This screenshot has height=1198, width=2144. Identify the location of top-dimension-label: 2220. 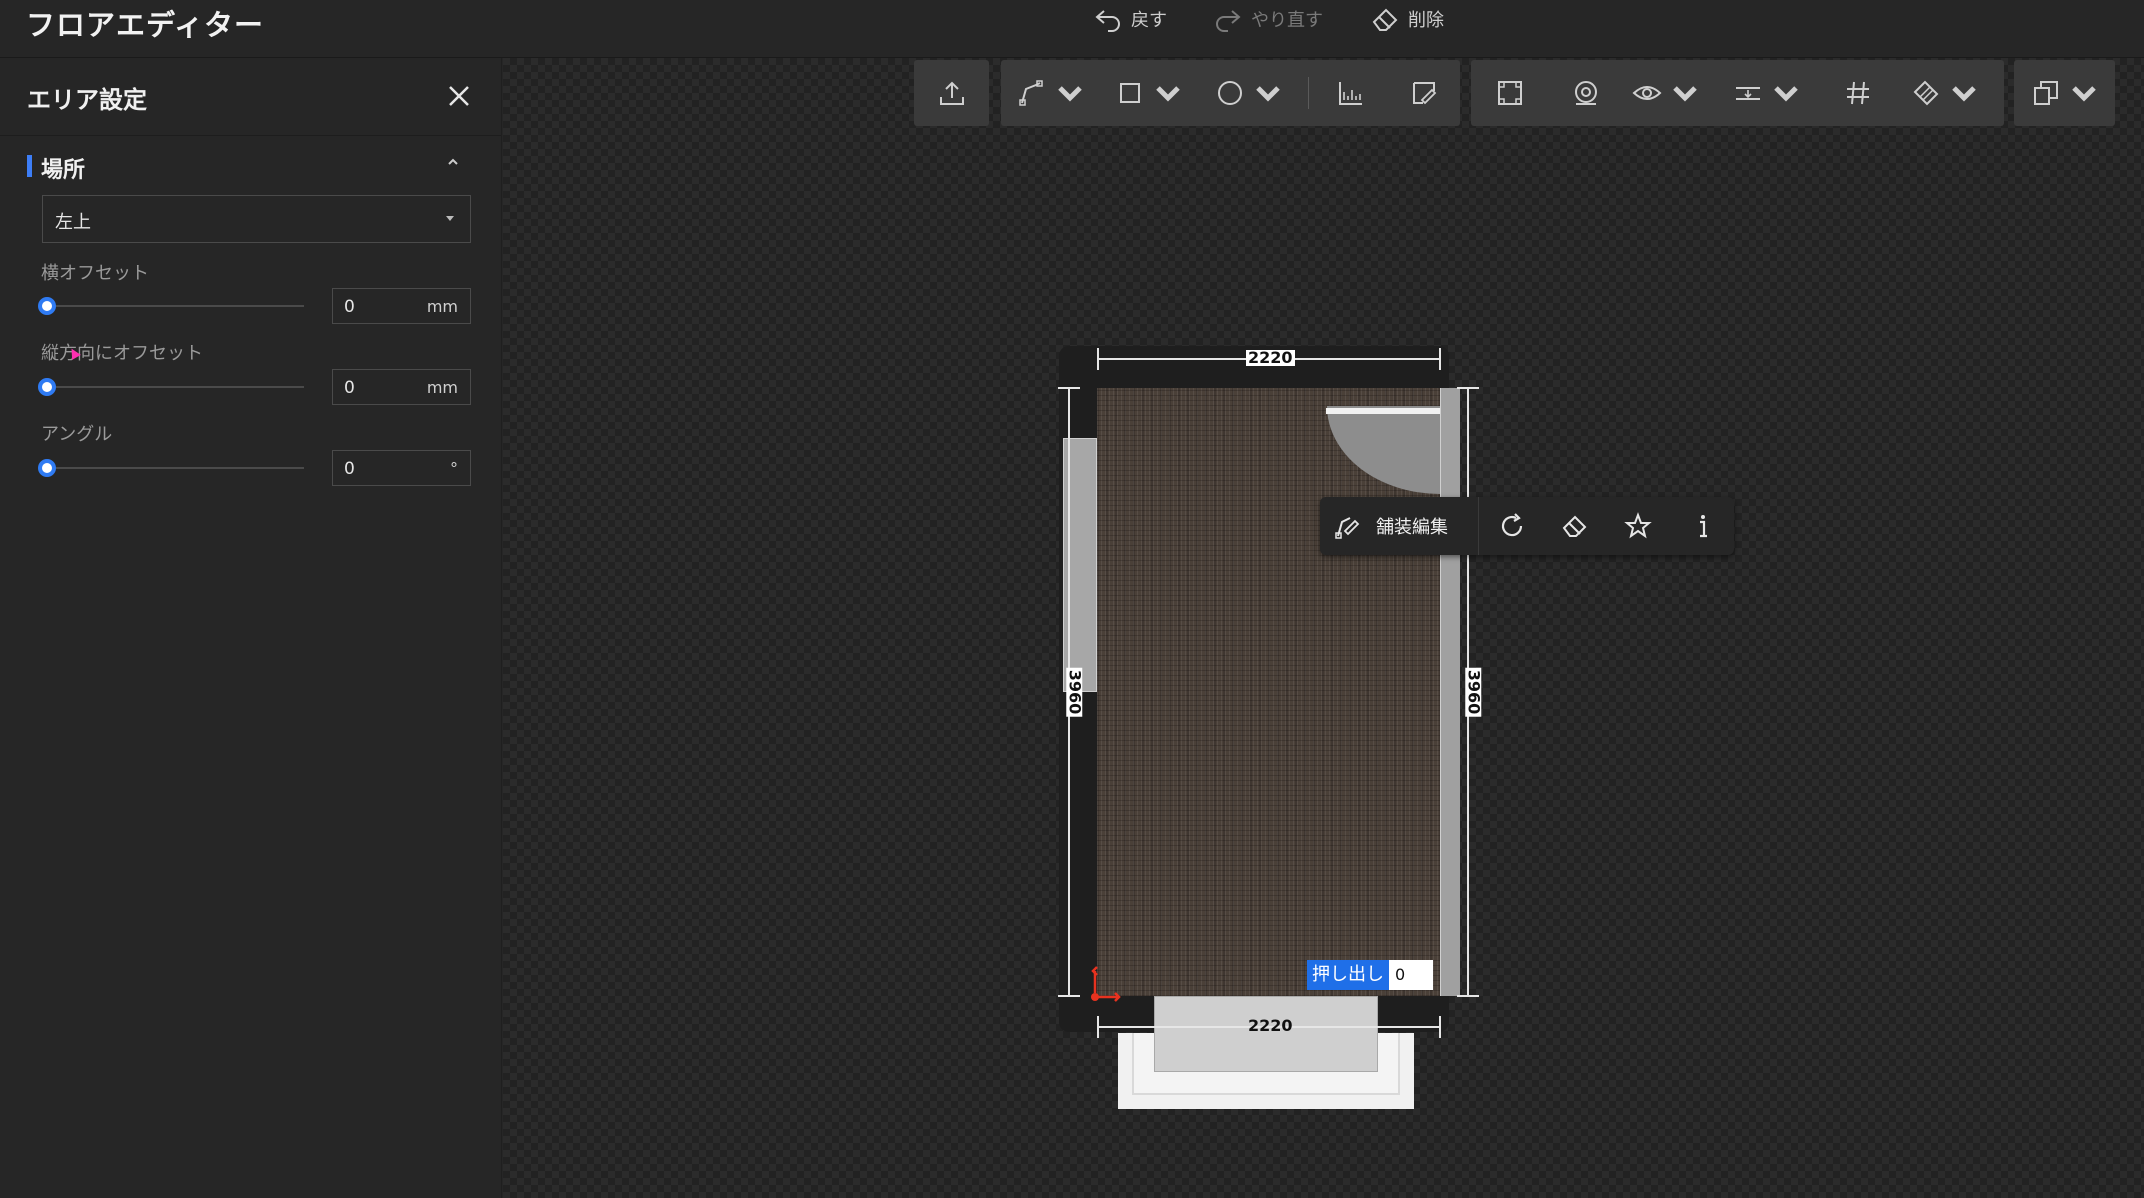
(1270, 357).